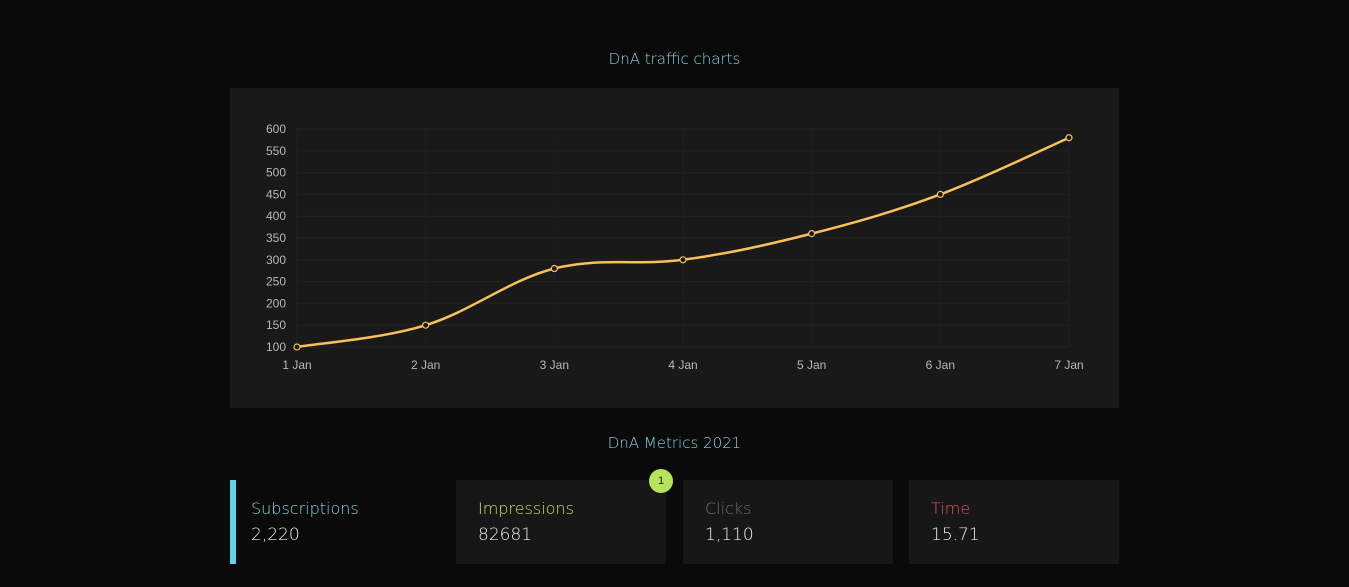 The image size is (1349, 587). What do you see at coordinates (276, 282) in the screenshot?
I see `y-tick-label: 250` at bounding box center [276, 282].